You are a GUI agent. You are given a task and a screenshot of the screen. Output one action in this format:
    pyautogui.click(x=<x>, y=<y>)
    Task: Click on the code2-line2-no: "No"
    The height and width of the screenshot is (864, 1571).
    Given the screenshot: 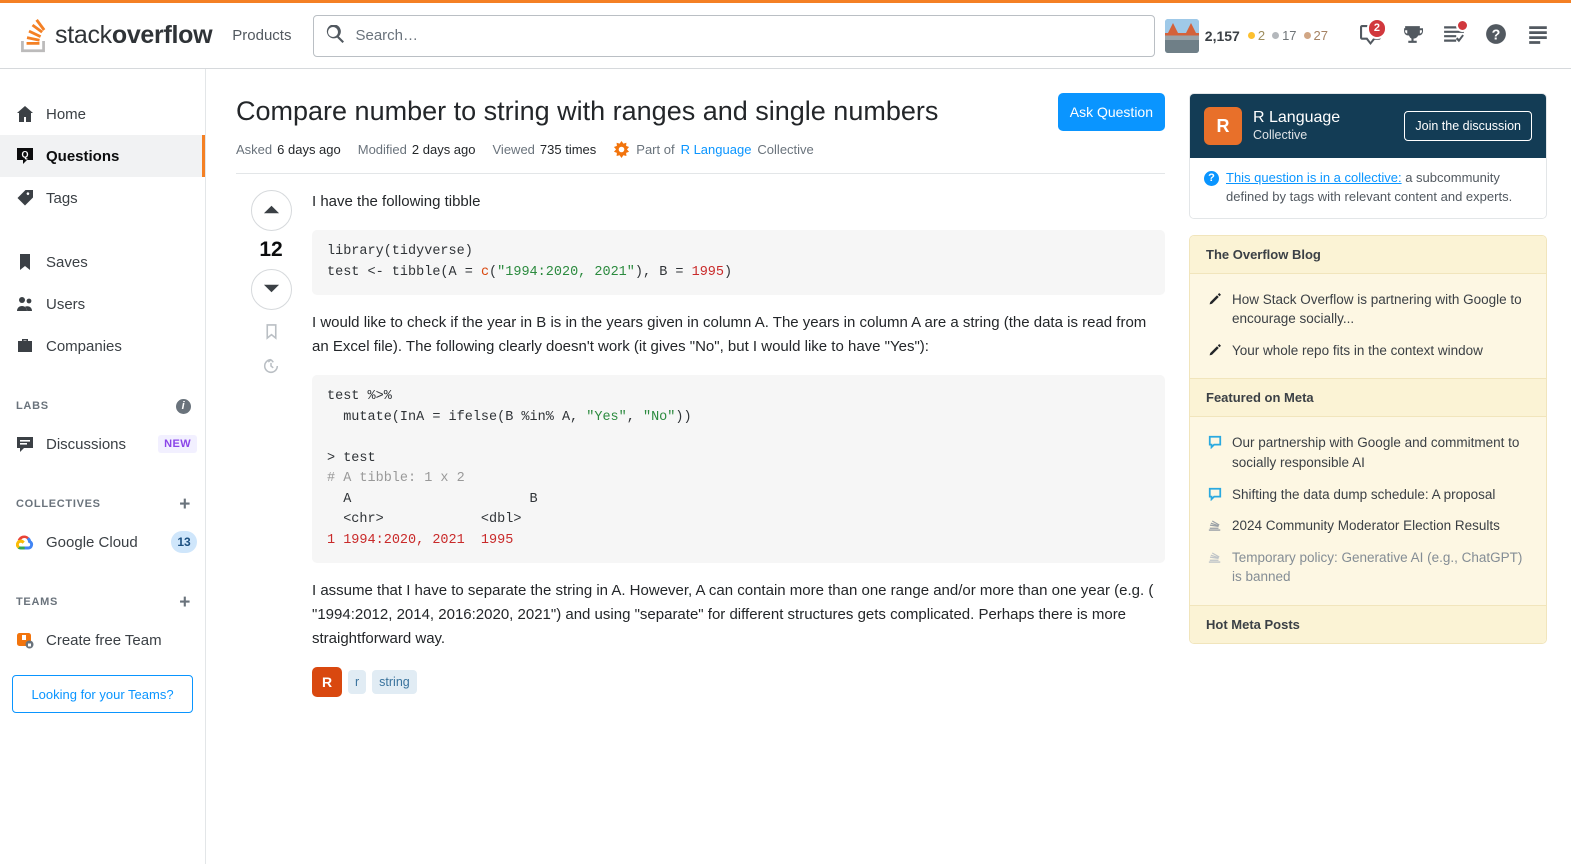 What is the action you would take?
    pyautogui.click(x=659, y=417)
    